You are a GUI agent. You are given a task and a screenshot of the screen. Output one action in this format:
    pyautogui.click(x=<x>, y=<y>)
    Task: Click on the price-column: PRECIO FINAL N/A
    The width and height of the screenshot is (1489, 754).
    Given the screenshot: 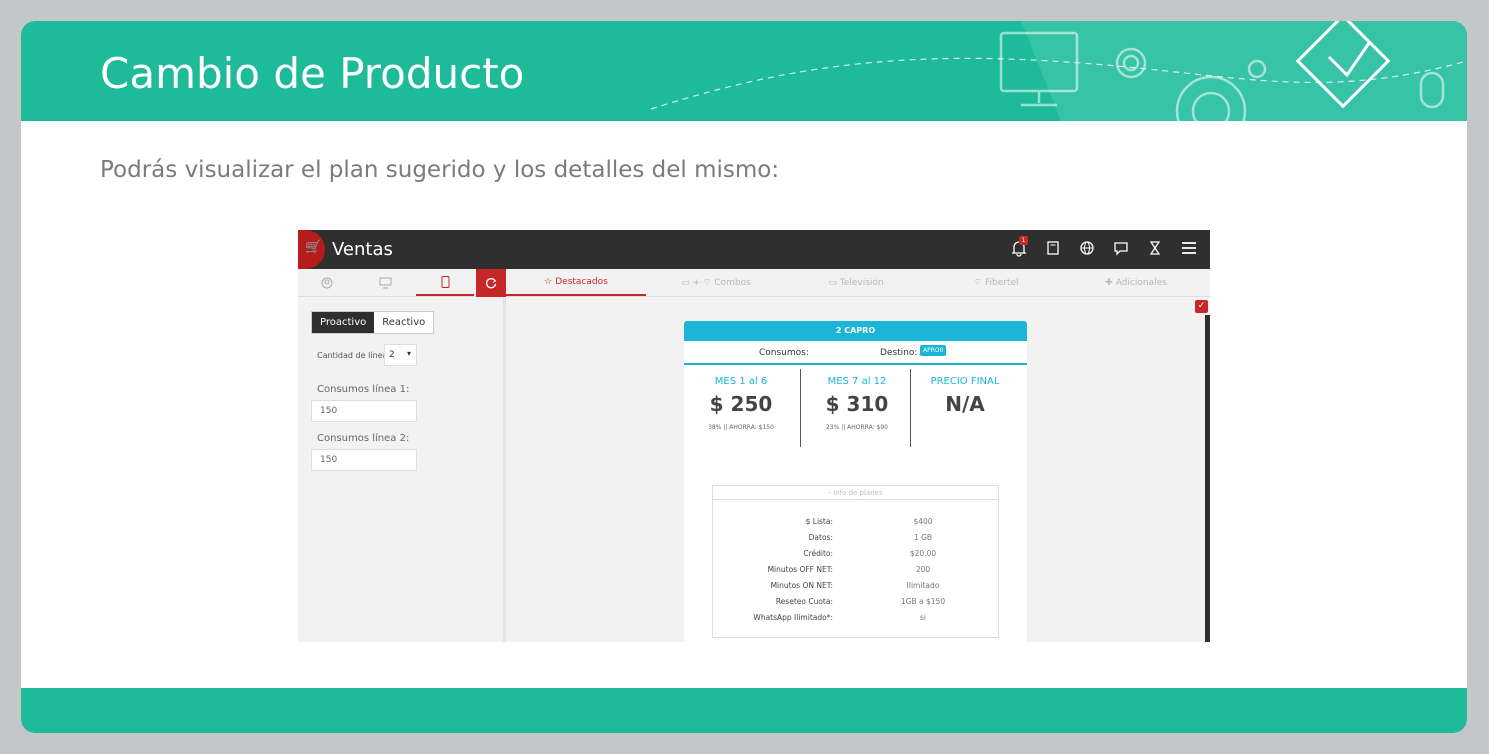 What is the action you would take?
    pyautogui.click(x=965, y=408)
    